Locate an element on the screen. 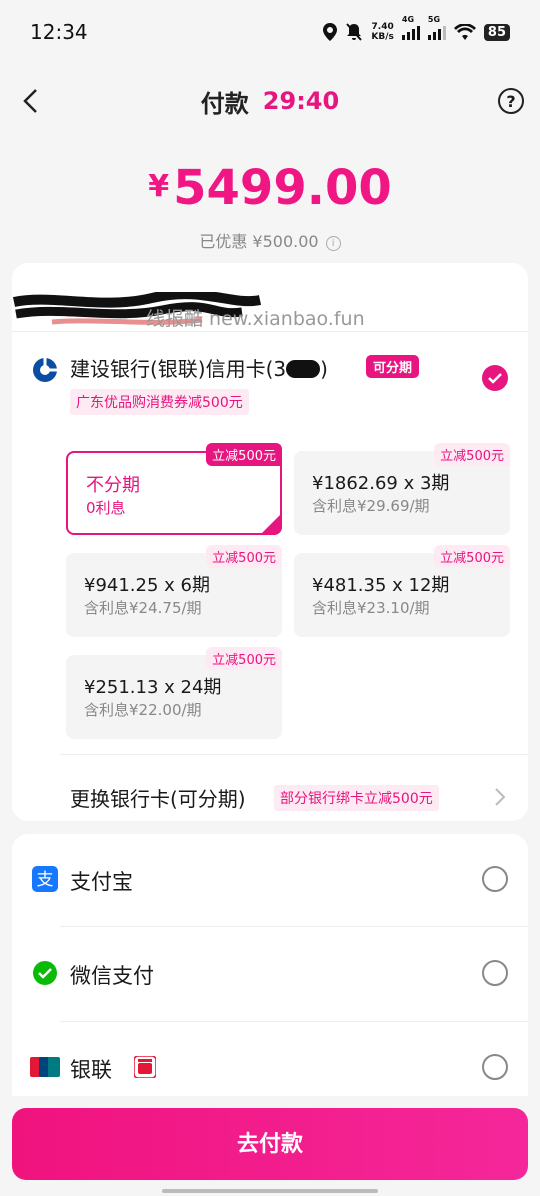 The height and width of the screenshot is (1196, 540). discount-info: 已优惠 ¥500.00 i is located at coordinates (270, 240).